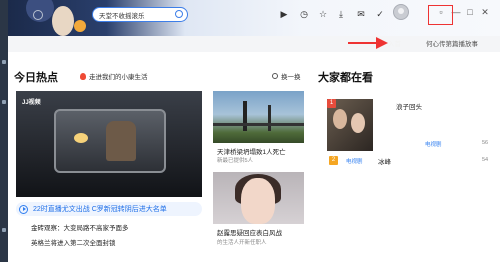 The image size is (500, 262). I want to click on search-box, so click(140, 14).